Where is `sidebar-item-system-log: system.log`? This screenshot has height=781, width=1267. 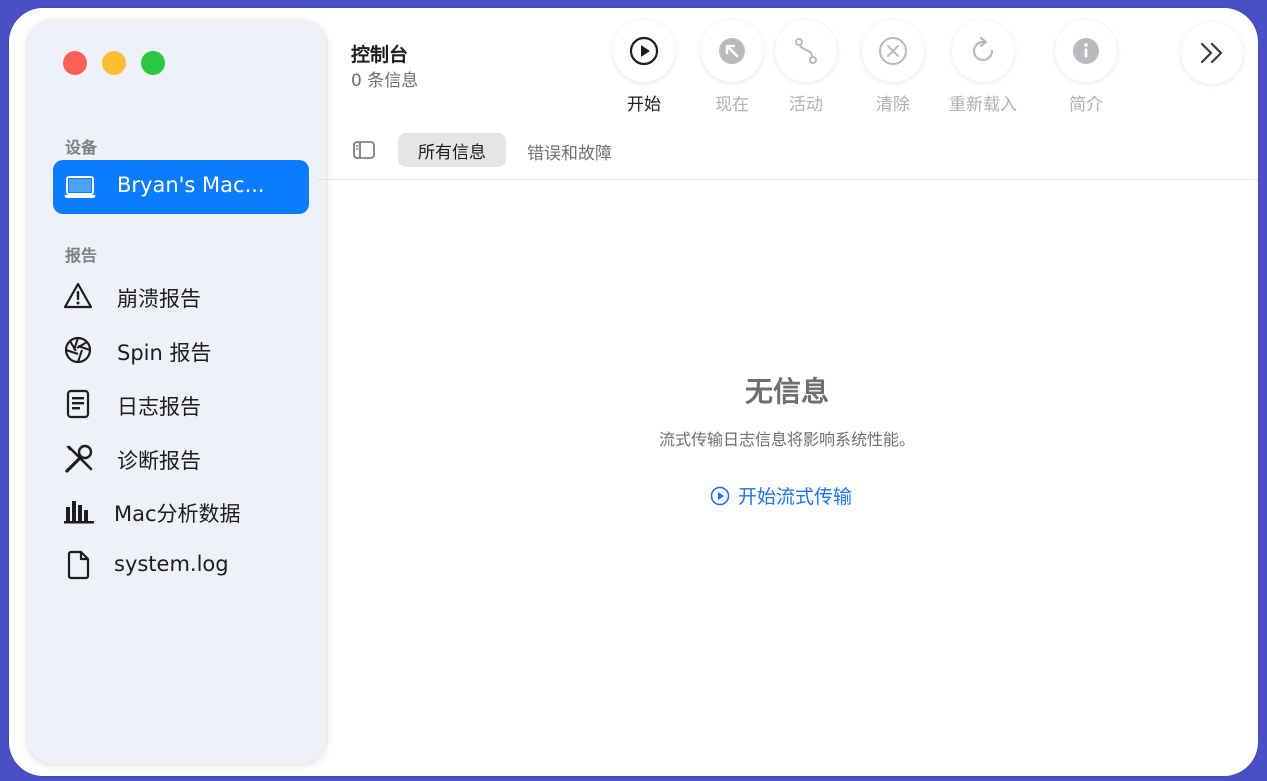
sidebar-item-system-log: system.log is located at coordinates (181, 565).